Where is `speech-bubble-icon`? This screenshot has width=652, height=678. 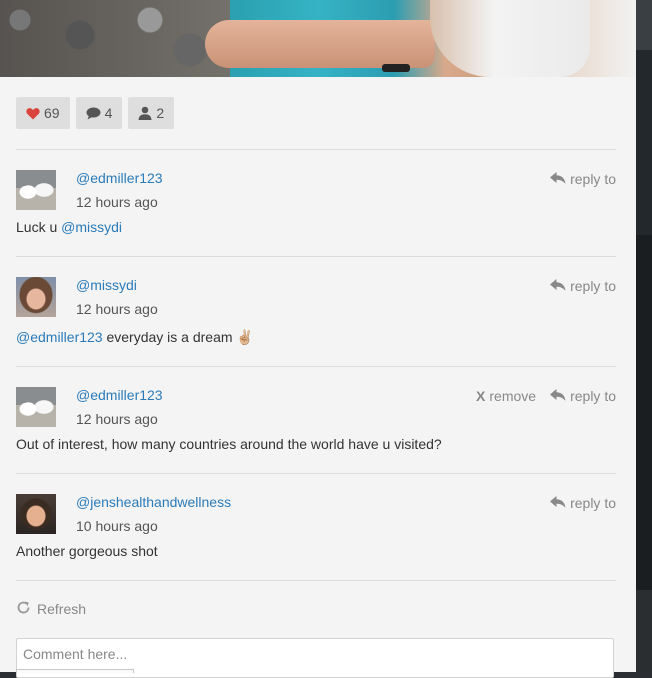
speech-bubble-icon is located at coordinates (93, 113).